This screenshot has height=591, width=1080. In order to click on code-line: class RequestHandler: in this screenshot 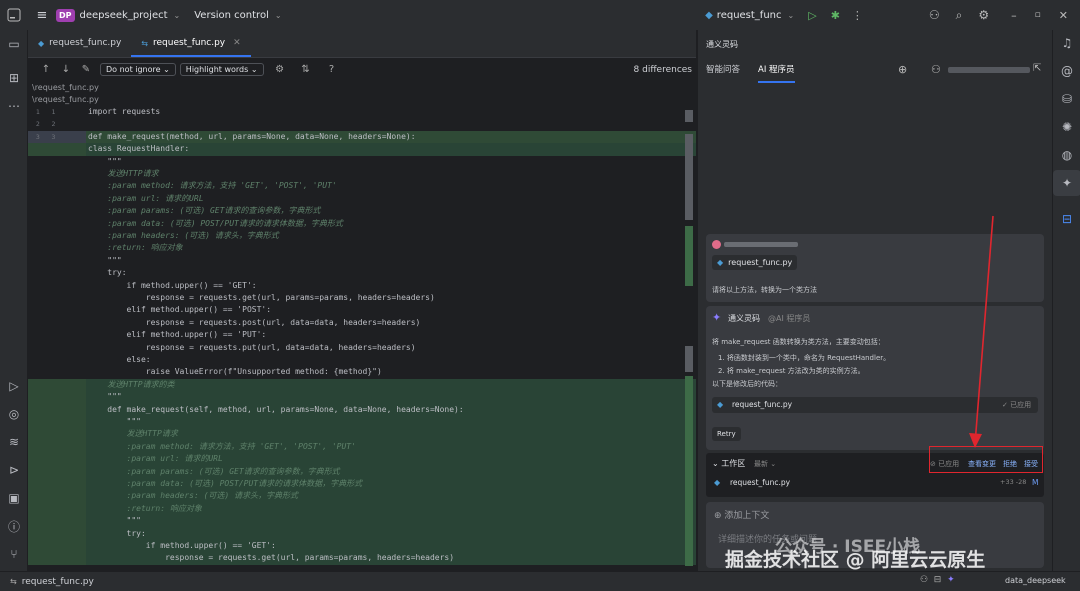, I will do `click(362, 149)`.